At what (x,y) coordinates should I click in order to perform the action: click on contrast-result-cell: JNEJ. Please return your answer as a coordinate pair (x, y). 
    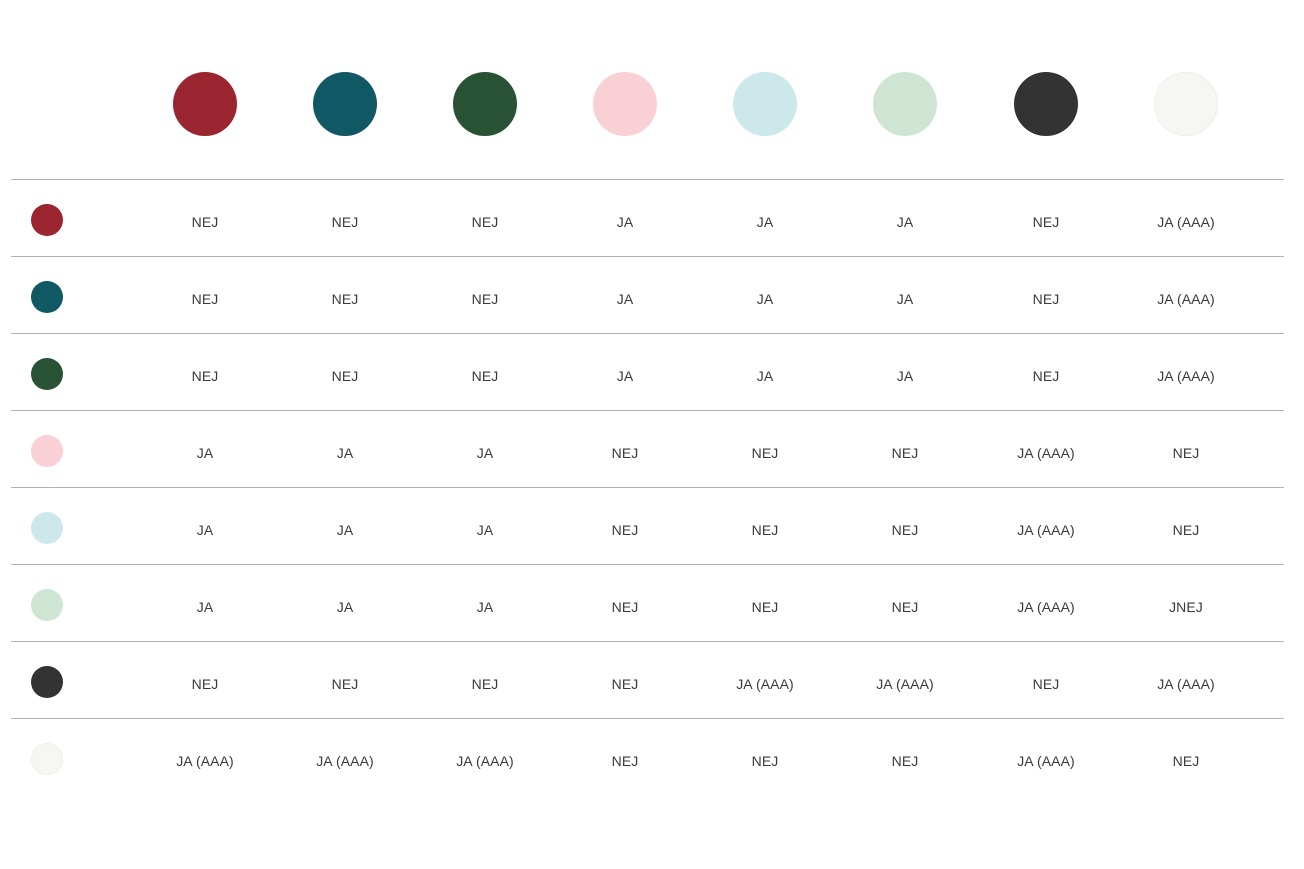
    Looking at the image, I should click on (1186, 607).